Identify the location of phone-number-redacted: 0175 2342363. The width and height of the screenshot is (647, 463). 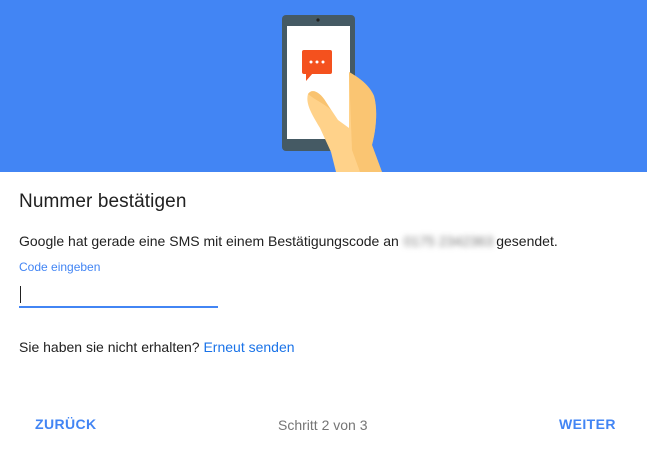
(448, 241).